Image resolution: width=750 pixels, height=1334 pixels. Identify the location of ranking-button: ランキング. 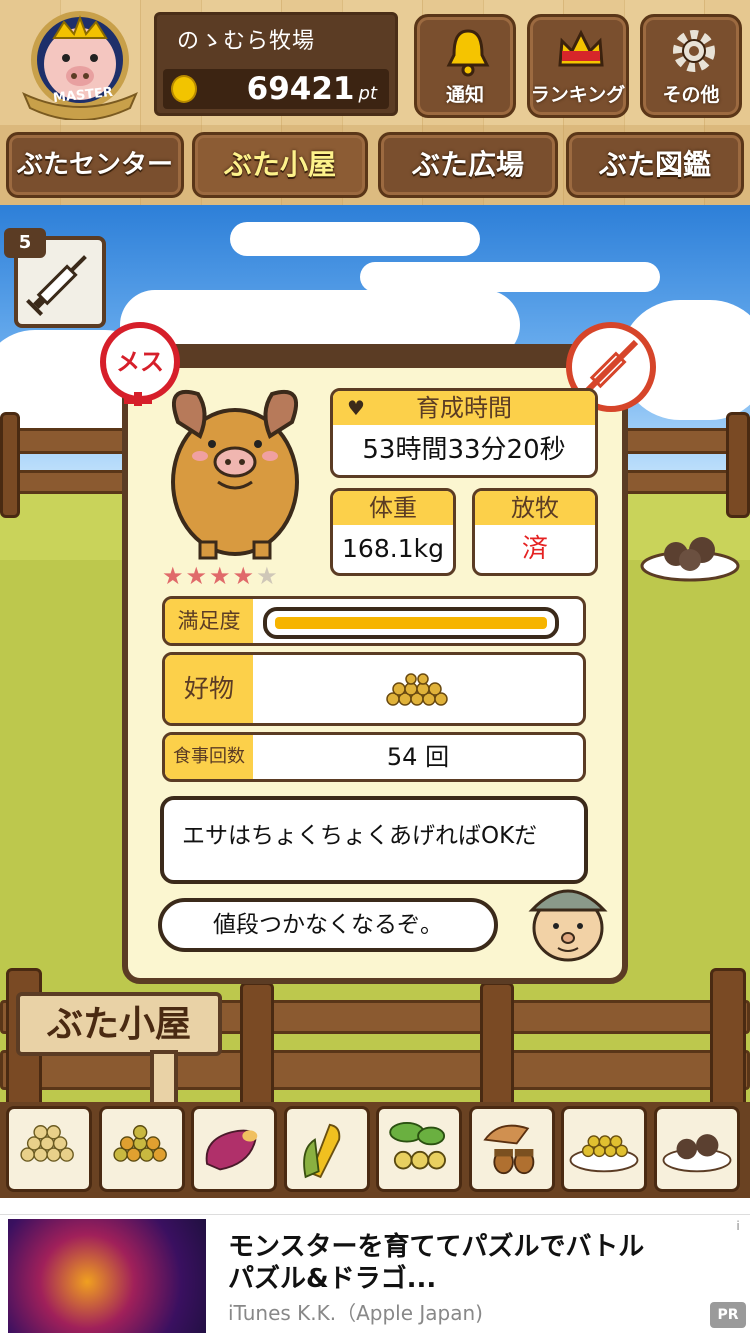
(578, 66).